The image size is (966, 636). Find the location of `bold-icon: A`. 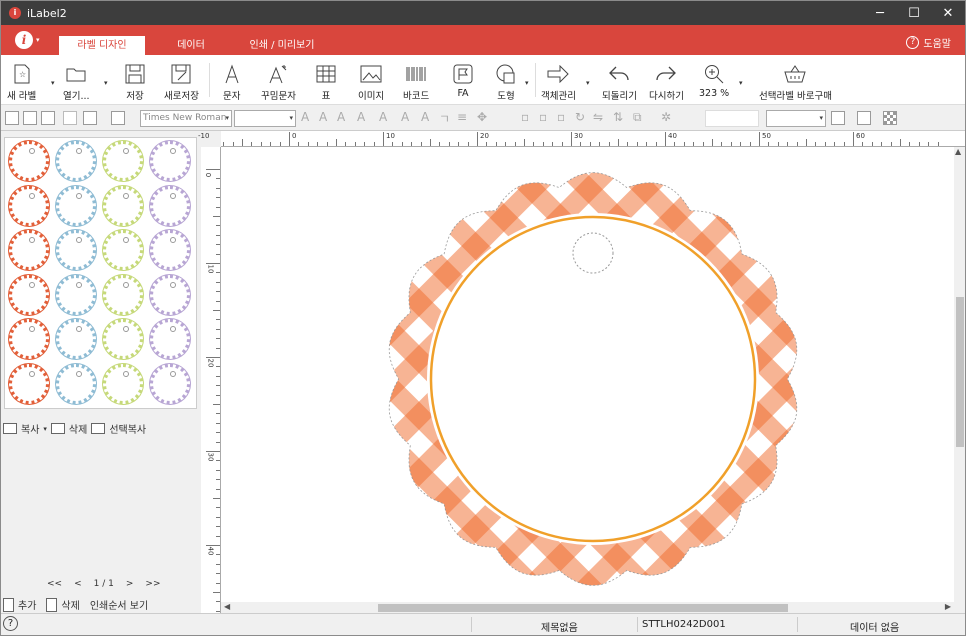

bold-icon: A is located at coordinates (361, 117).